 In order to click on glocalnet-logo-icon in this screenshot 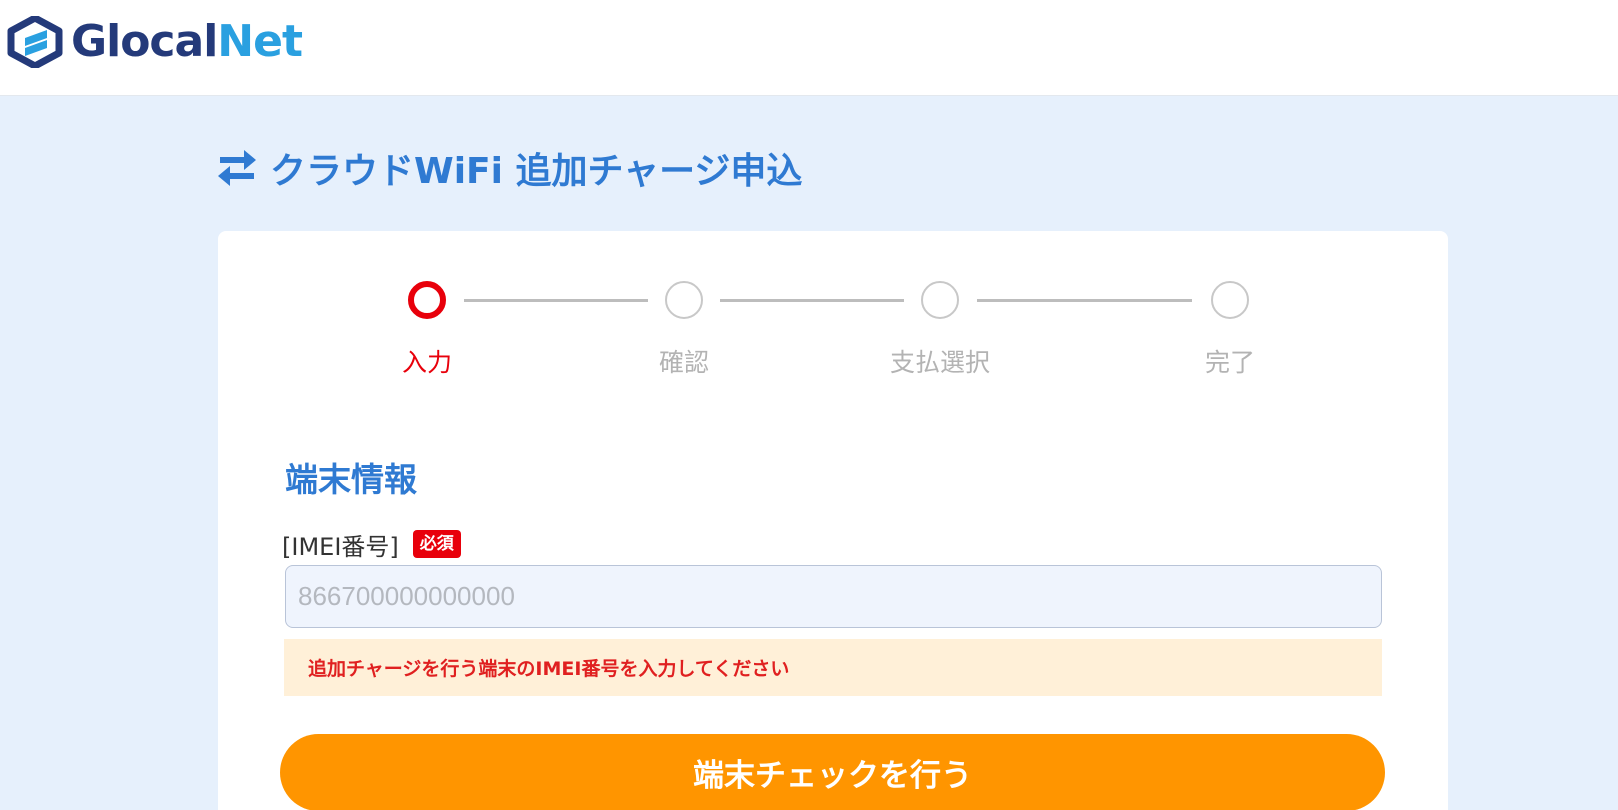, I will do `click(35, 42)`.